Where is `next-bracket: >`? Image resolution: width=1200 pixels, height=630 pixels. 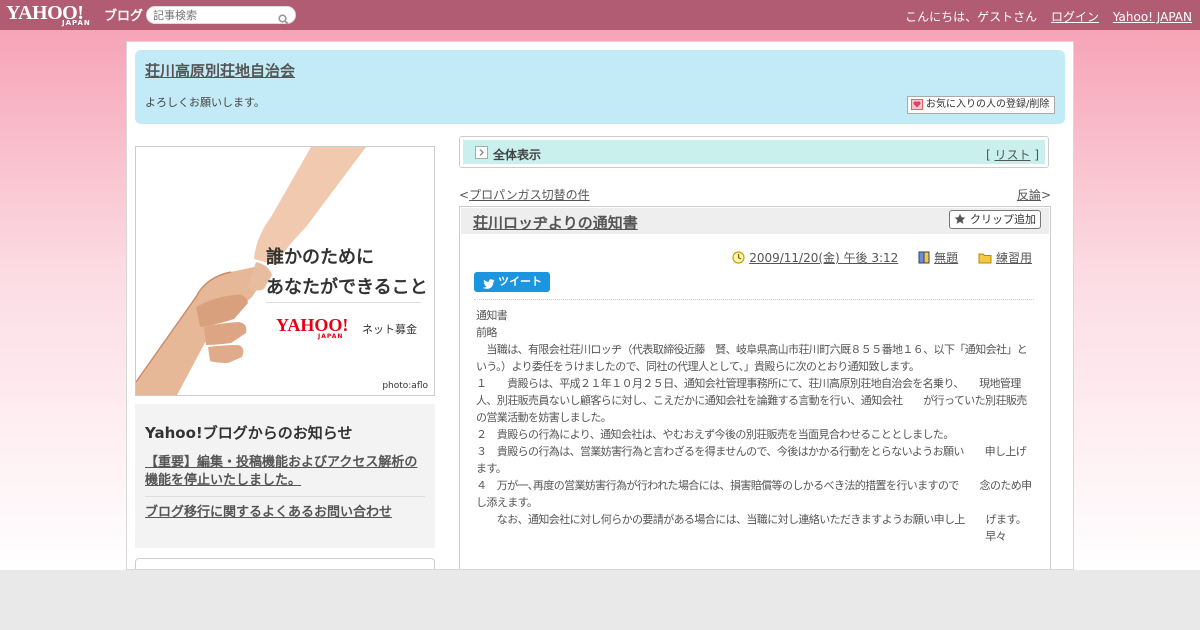 next-bracket: > is located at coordinates (1045, 195).